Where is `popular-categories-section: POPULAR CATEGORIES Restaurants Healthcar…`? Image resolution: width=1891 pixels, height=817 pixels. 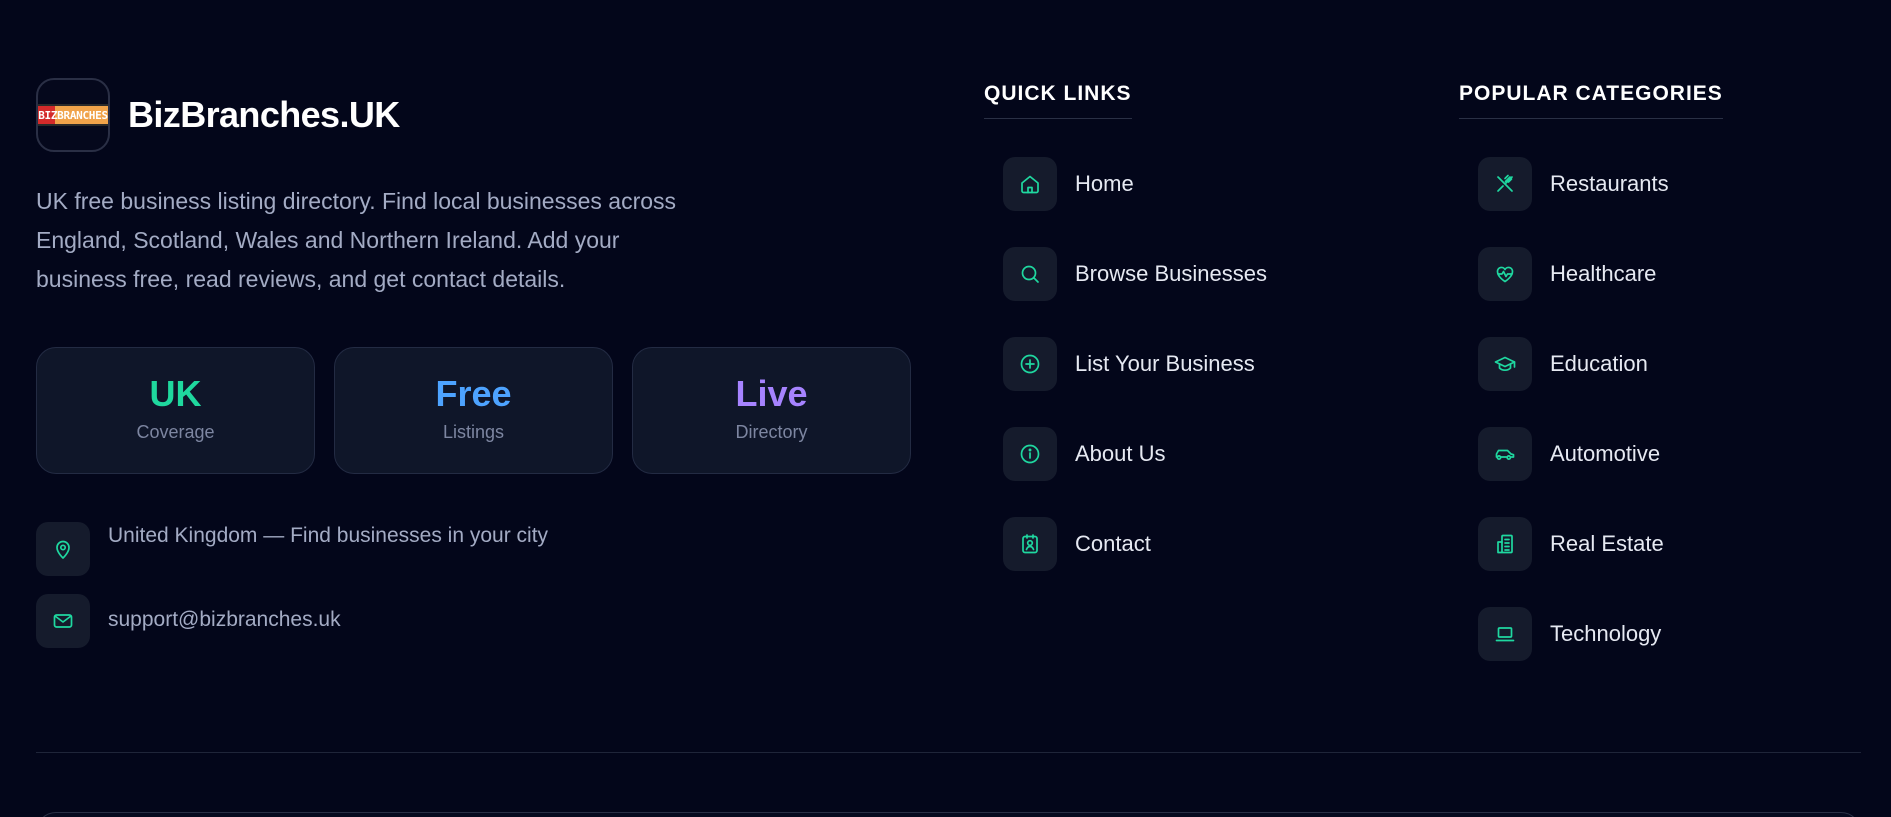
popular-categories-section: POPULAR CATEGORIES Restaurants Healthcar… is located at coordinates (1591, 389).